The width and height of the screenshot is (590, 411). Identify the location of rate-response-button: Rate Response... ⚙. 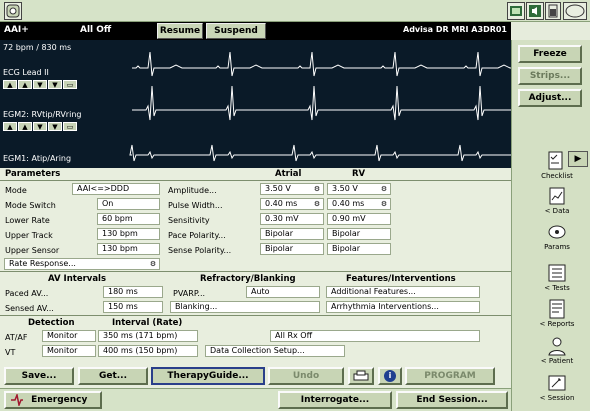
(82, 264).